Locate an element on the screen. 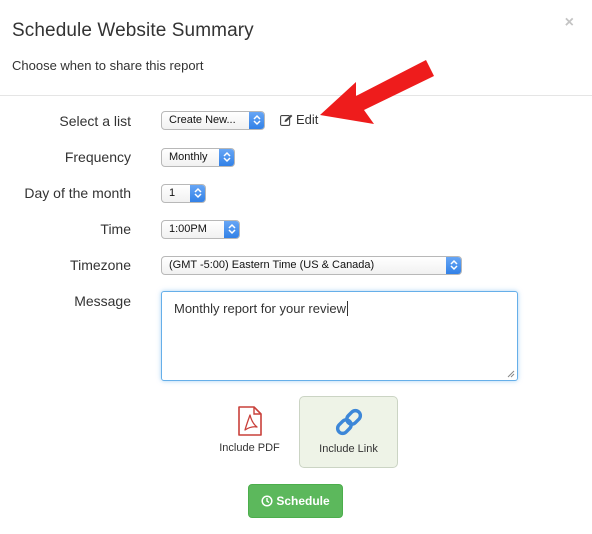  message-textarea: Monthly report for your review is located at coordinates (339, 336).